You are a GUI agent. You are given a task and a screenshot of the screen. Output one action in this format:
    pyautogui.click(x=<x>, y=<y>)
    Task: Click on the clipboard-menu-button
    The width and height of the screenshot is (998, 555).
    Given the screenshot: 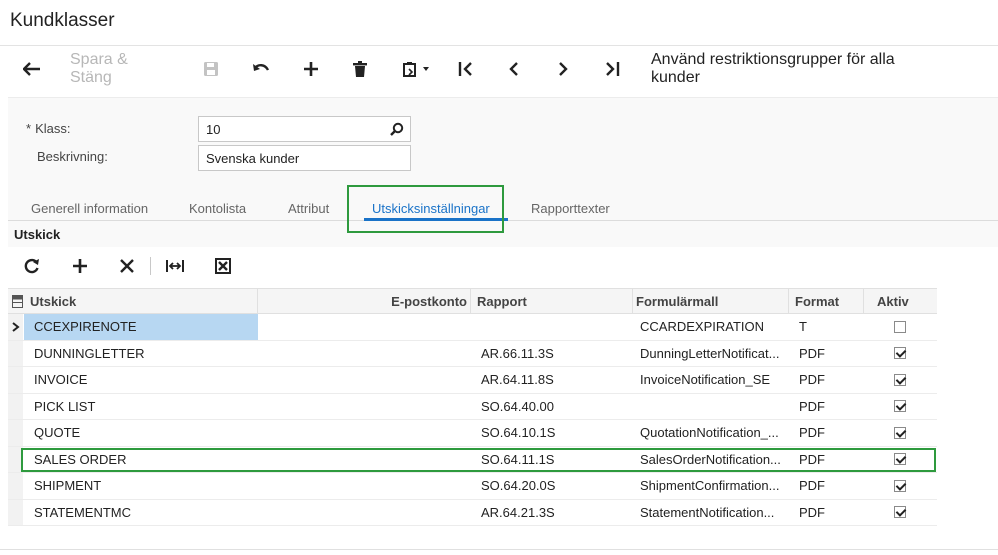 What is the action you would take?
    pyautogui.click(x=416, y=69)
    